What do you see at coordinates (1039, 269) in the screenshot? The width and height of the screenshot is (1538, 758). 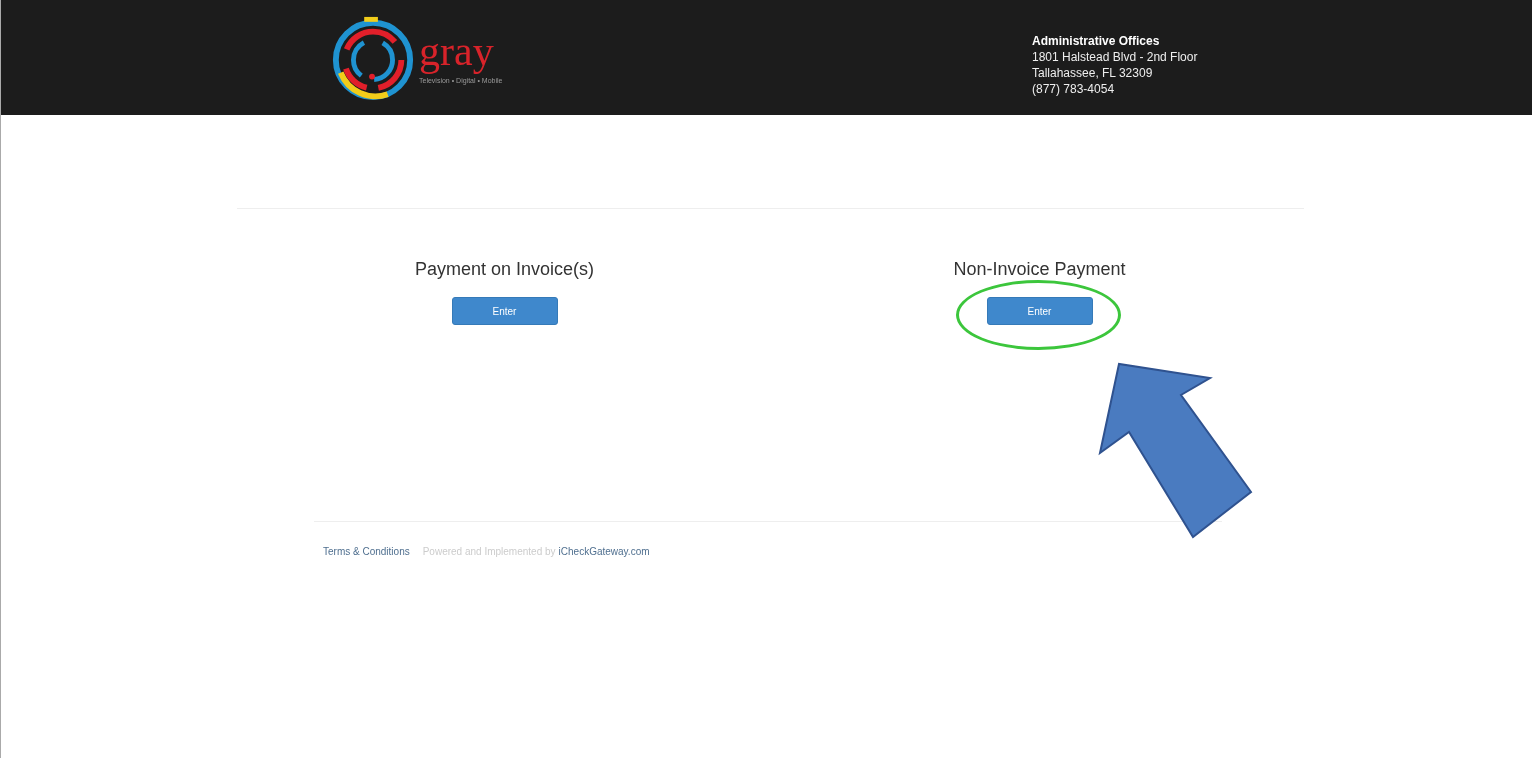 I see `option-title: Non-Invoice Payment` at bounding box center [1039, 269].